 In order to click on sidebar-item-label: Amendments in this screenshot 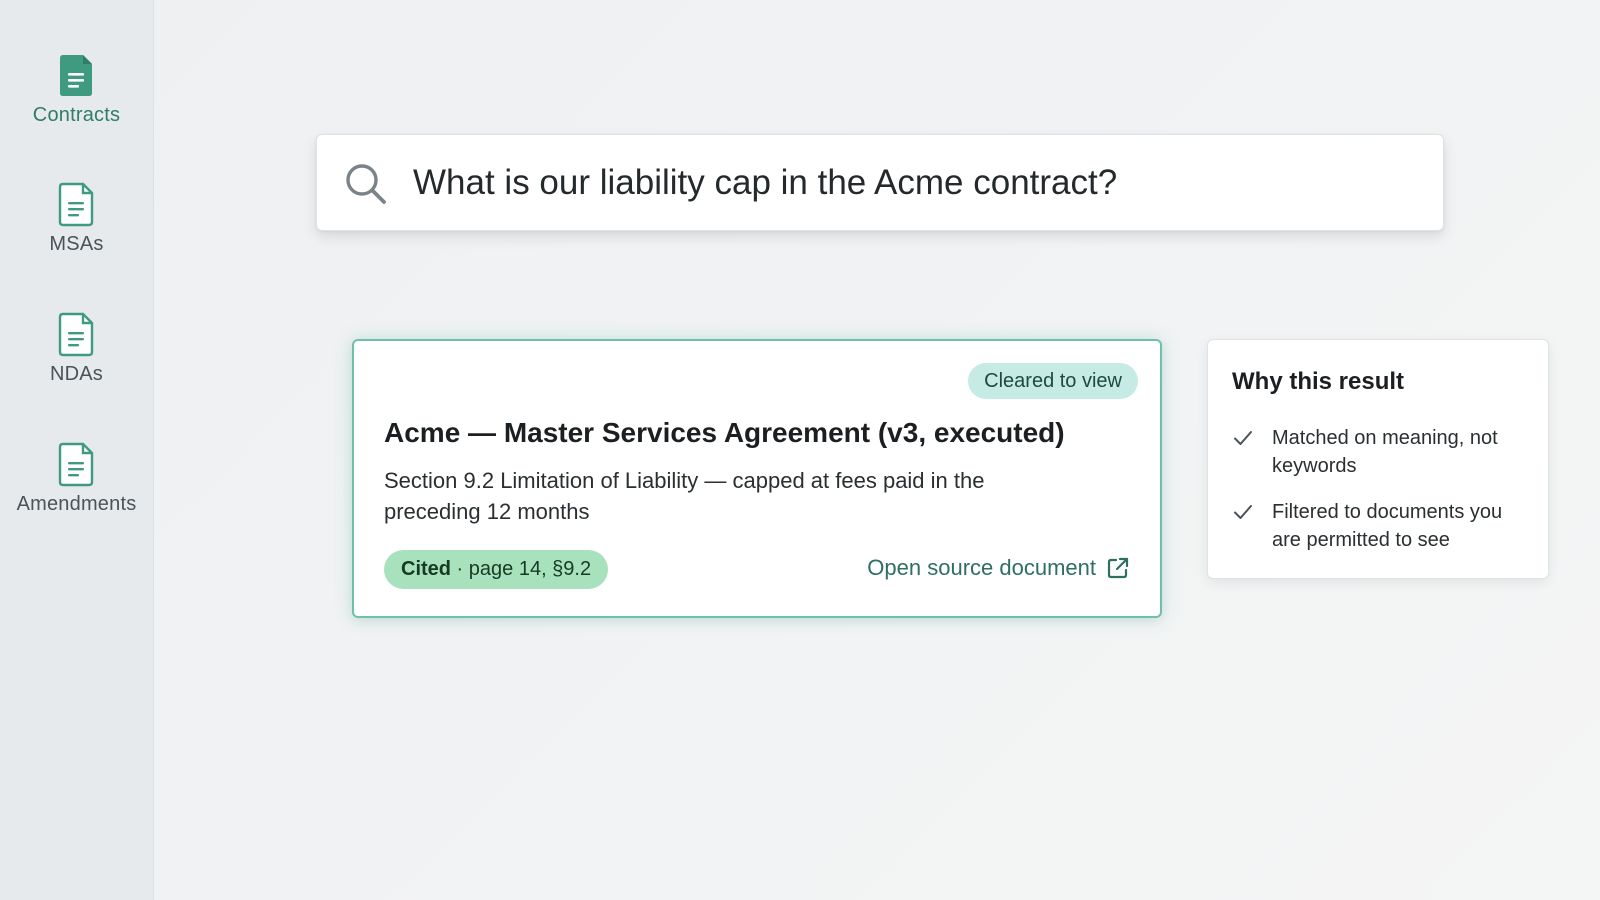, I will do `click(76, 504)`.